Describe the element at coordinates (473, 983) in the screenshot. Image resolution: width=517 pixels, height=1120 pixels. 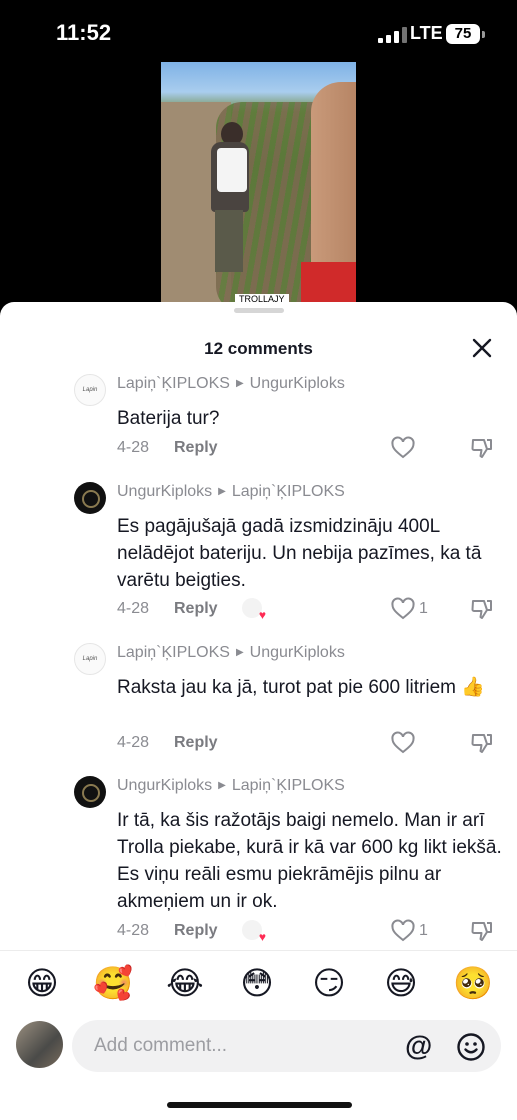
I see `emoji-pleading: 🥺` at that location.